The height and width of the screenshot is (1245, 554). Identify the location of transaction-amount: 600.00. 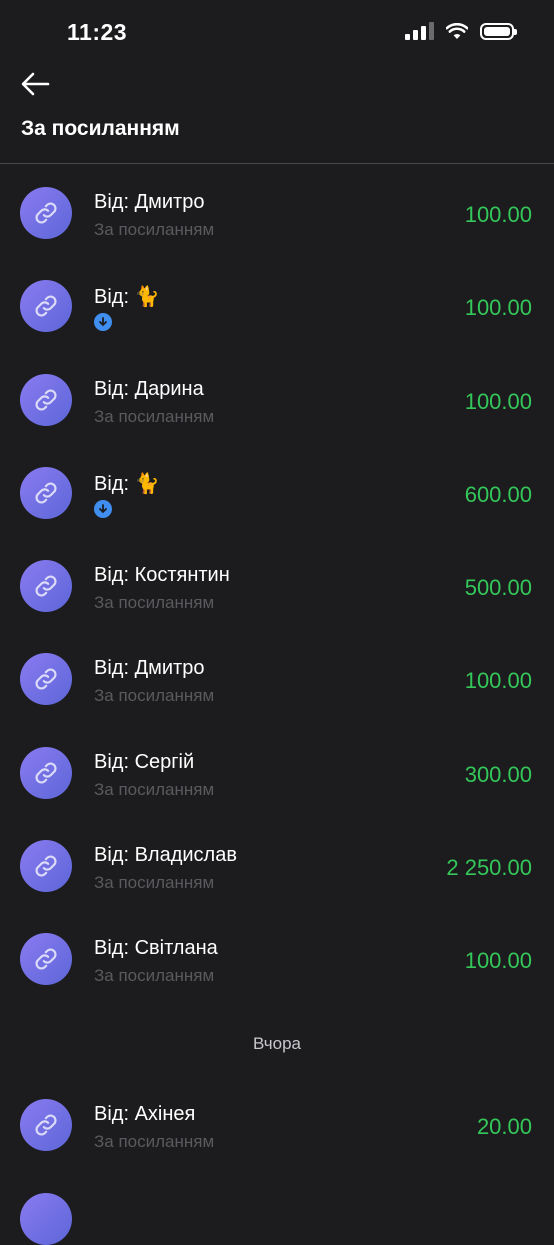
(498, 494).